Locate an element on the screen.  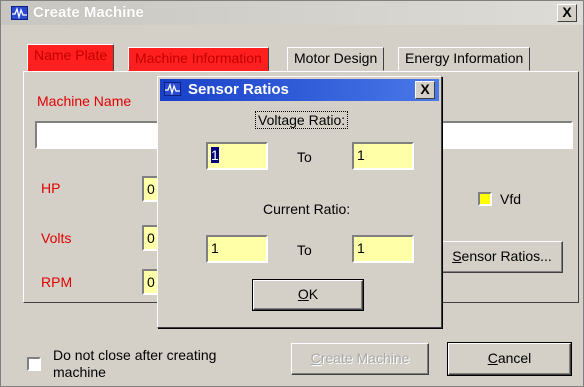
ok-rest: K is located at coordinates (313, 294).